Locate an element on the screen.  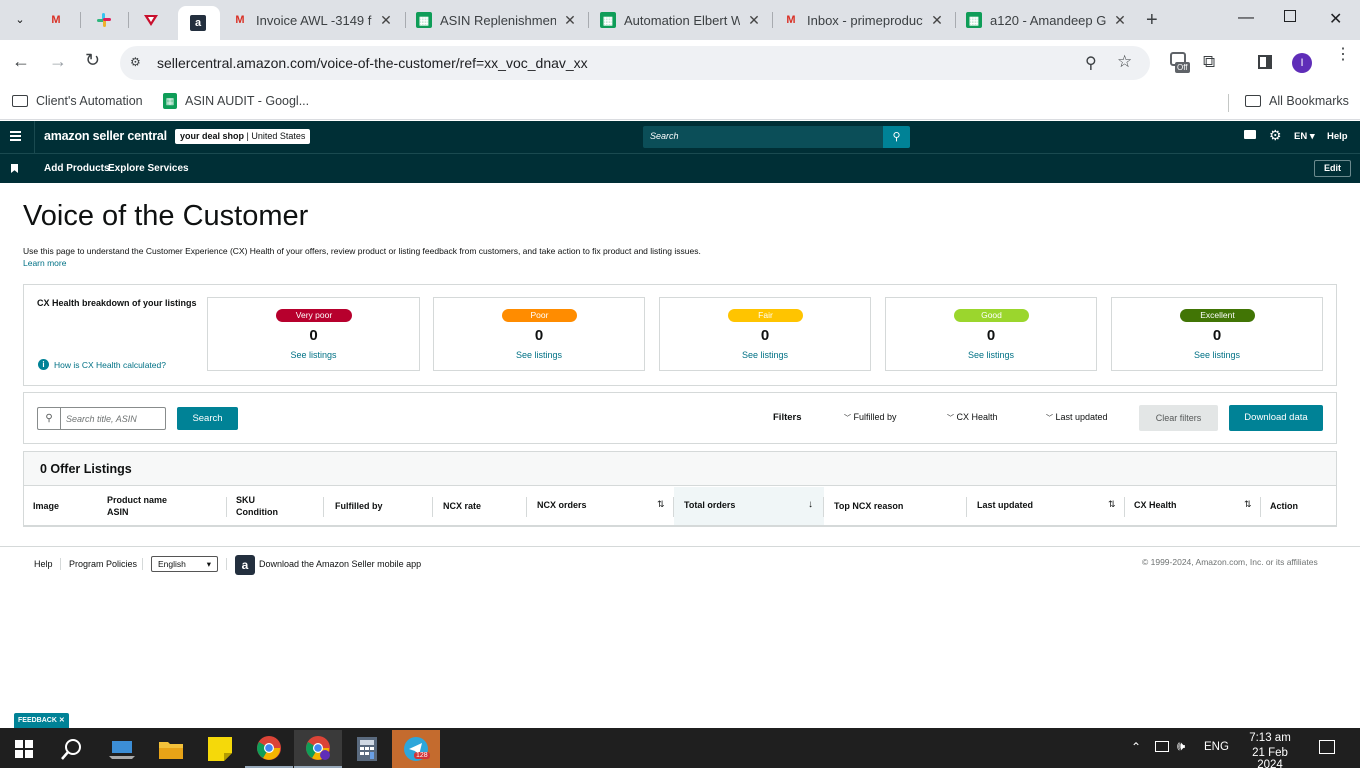
close-window-button: ✕ is located at coordinates (1335, 19).